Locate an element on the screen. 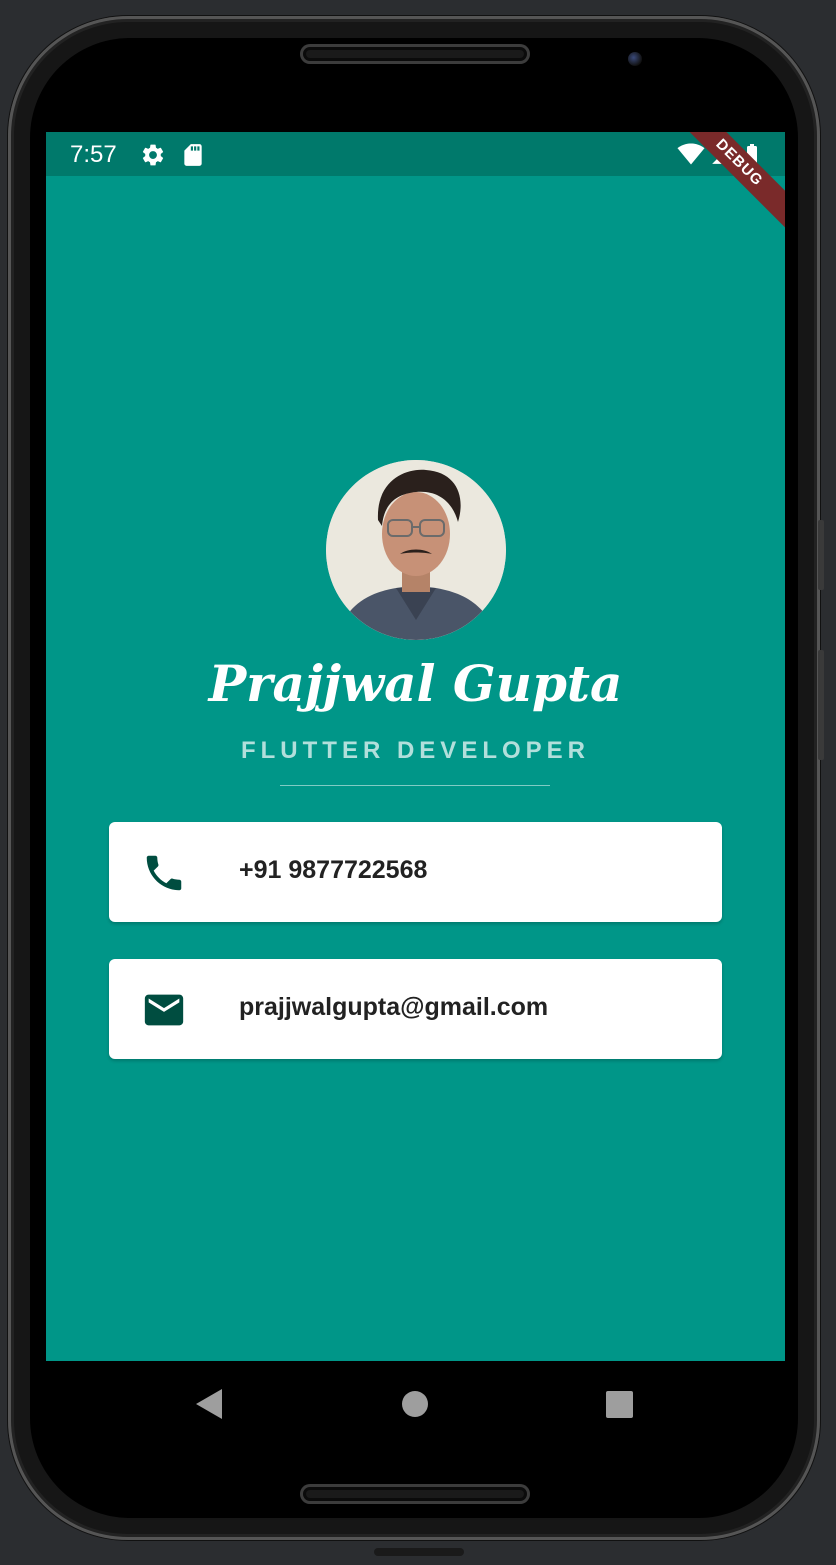 The height and width of the screenshot is (1565, 836). sd-card-icon is located at coordinates (193, 155).